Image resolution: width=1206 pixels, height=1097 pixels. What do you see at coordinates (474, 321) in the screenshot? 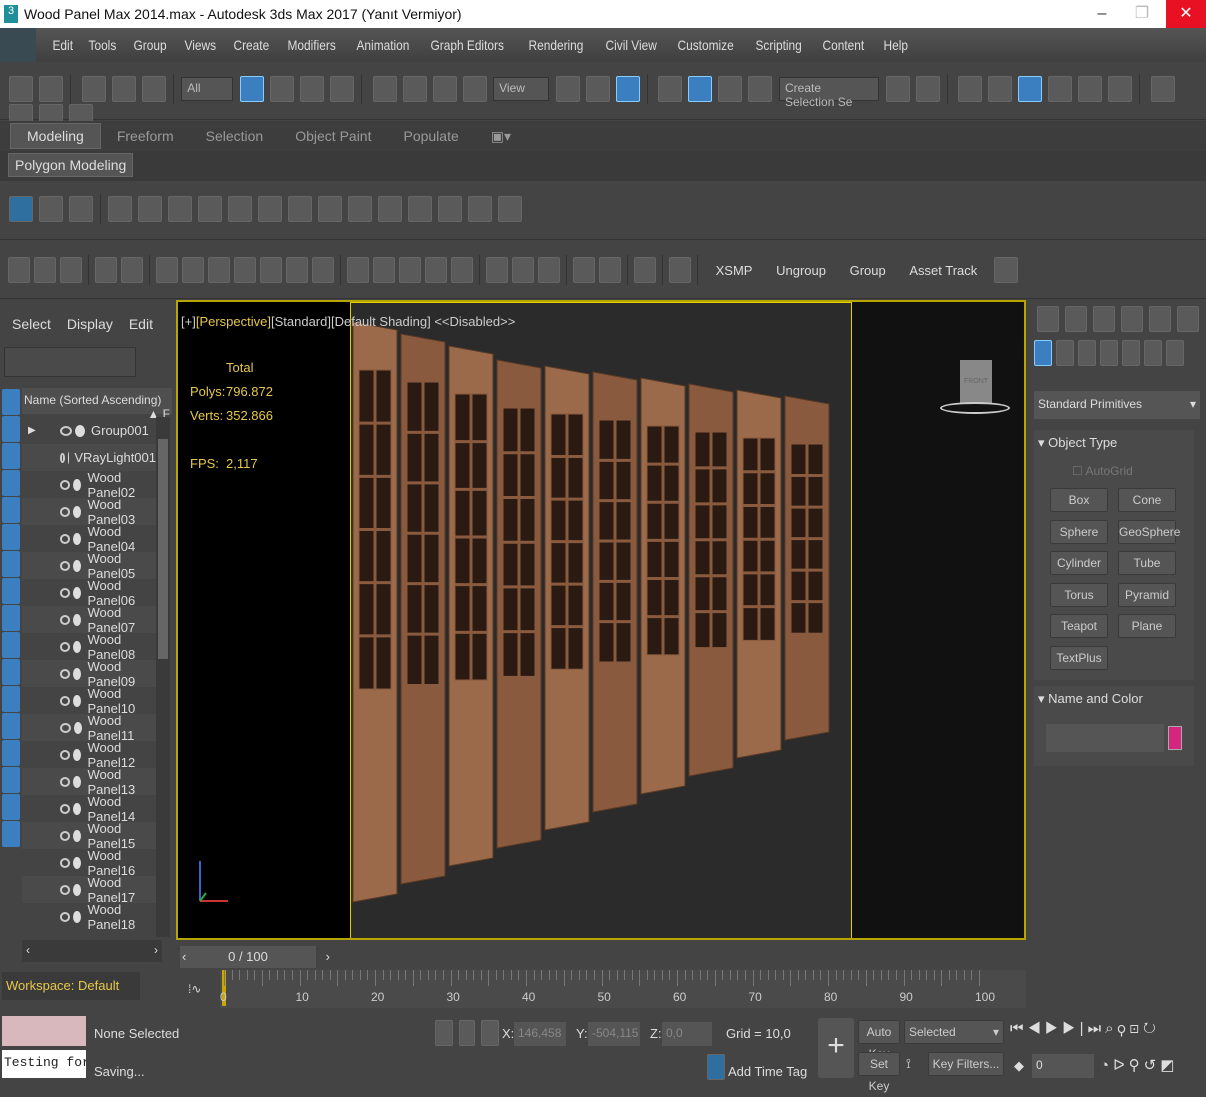
I see `viewport-disabled: <<Disabled>>` at bounding box center [474, 321].